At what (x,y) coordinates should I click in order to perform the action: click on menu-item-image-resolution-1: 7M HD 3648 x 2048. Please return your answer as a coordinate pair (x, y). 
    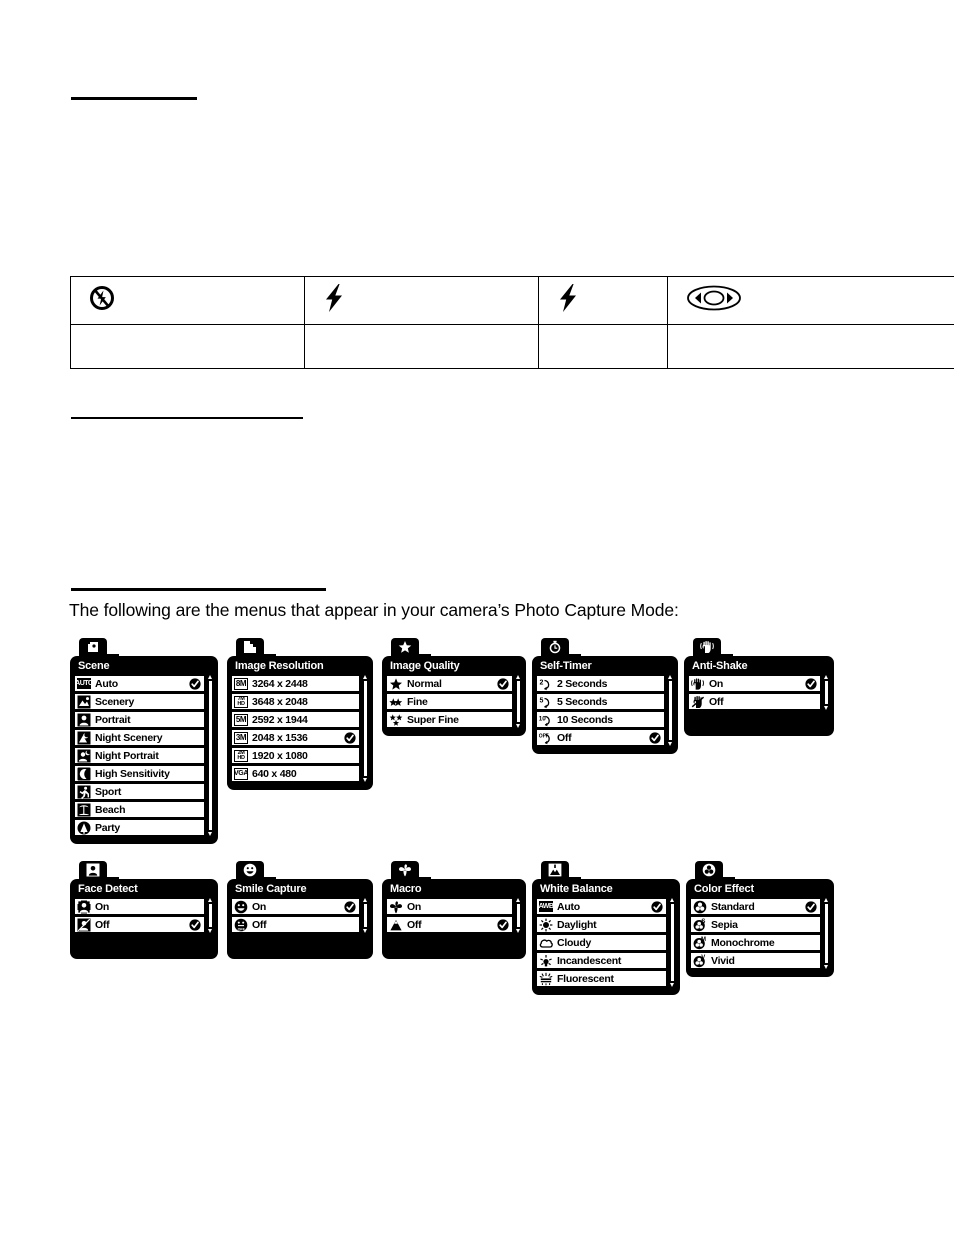
    Looking at the image, I should click on (295, 701).